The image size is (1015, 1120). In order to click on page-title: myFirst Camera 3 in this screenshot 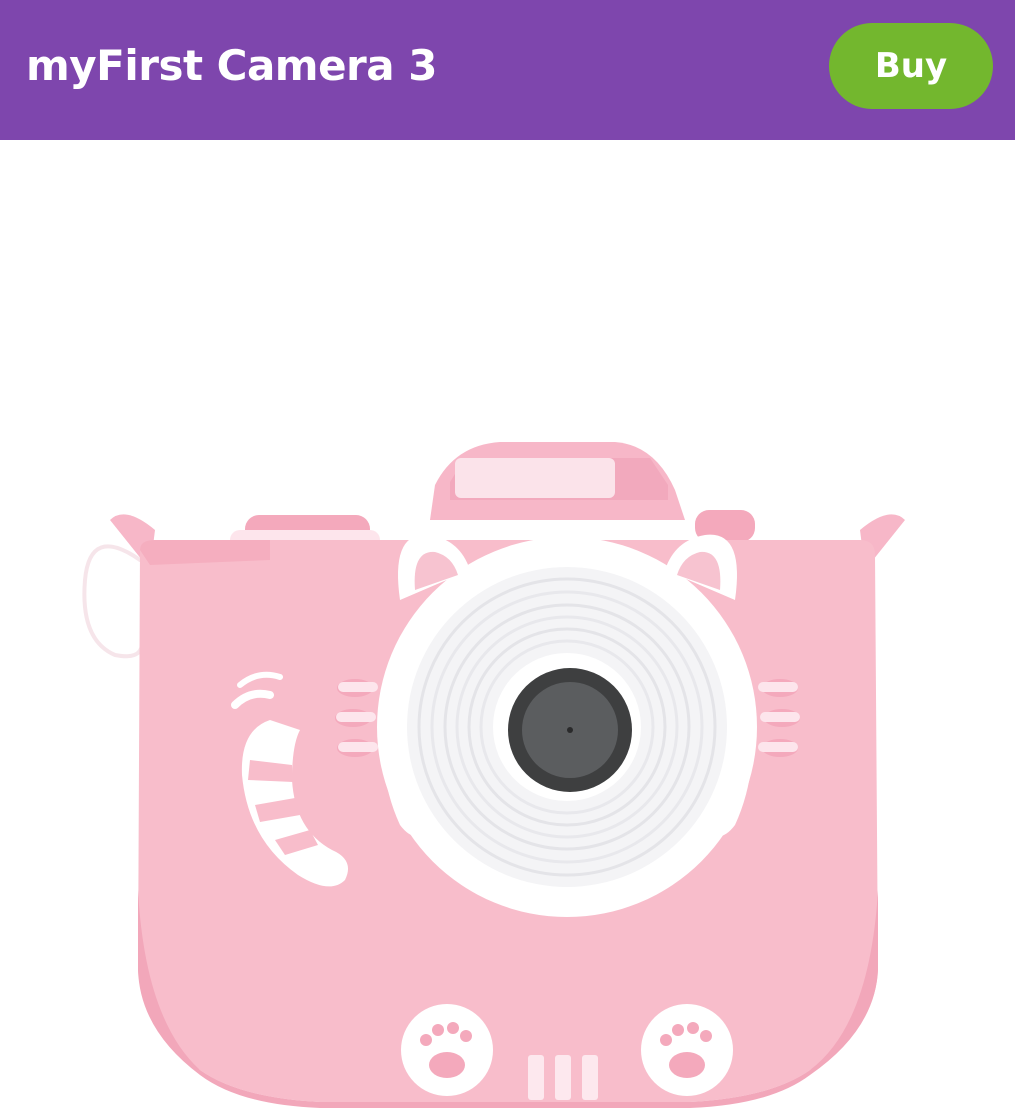, I will do `click(231, 65)`.